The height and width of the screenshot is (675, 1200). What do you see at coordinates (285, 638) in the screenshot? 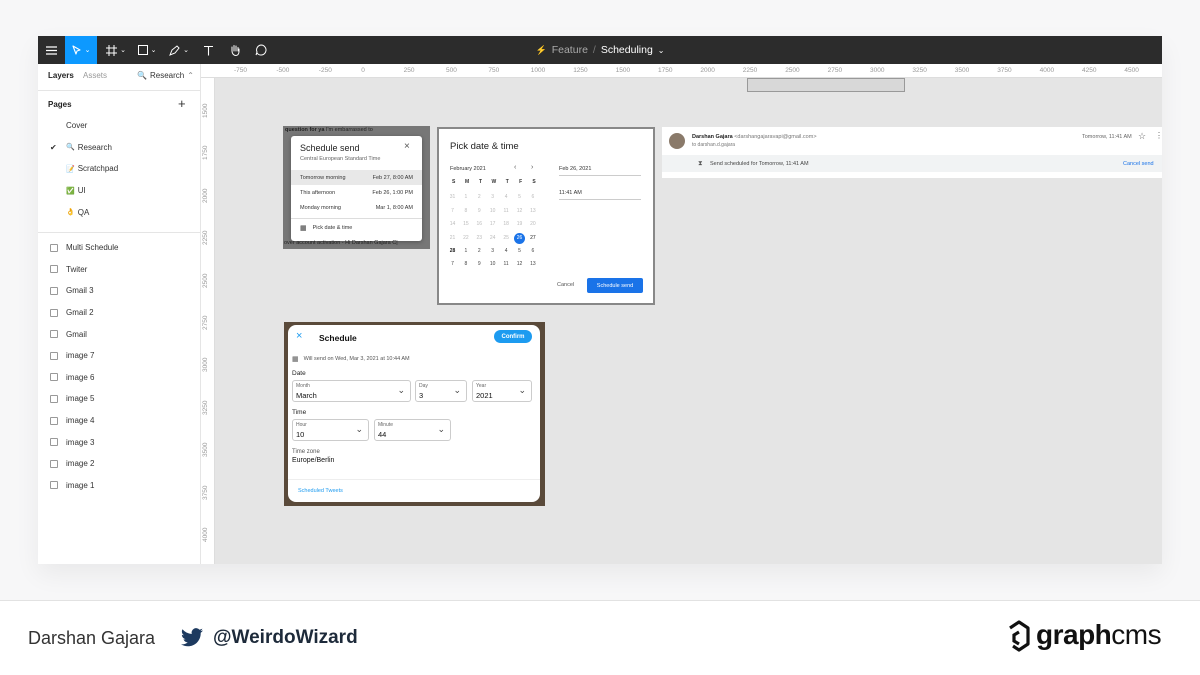
I see `twitter-handle: @WeirdoWizard` at bounding box center [285, 638].